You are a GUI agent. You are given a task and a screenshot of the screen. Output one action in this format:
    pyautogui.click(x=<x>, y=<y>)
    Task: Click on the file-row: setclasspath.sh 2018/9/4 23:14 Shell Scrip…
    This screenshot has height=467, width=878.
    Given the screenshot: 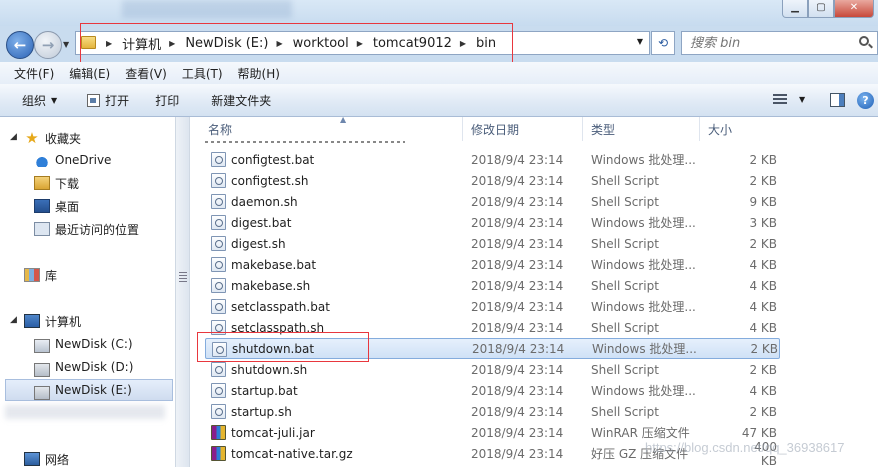 What is the action you would take?
    pyautogui.click(x=492, y=327)
    